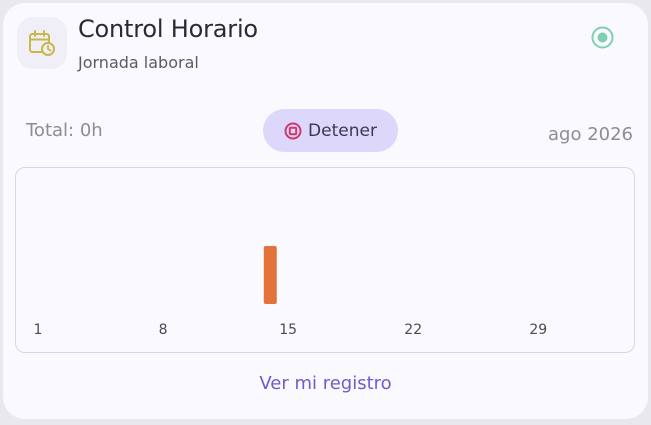 This screenshot has height=425, width=651. What do you see at coordinates (163, 330) in the screenshot?
I see `x-tick-label: 8` at bounding box center [163, 330].